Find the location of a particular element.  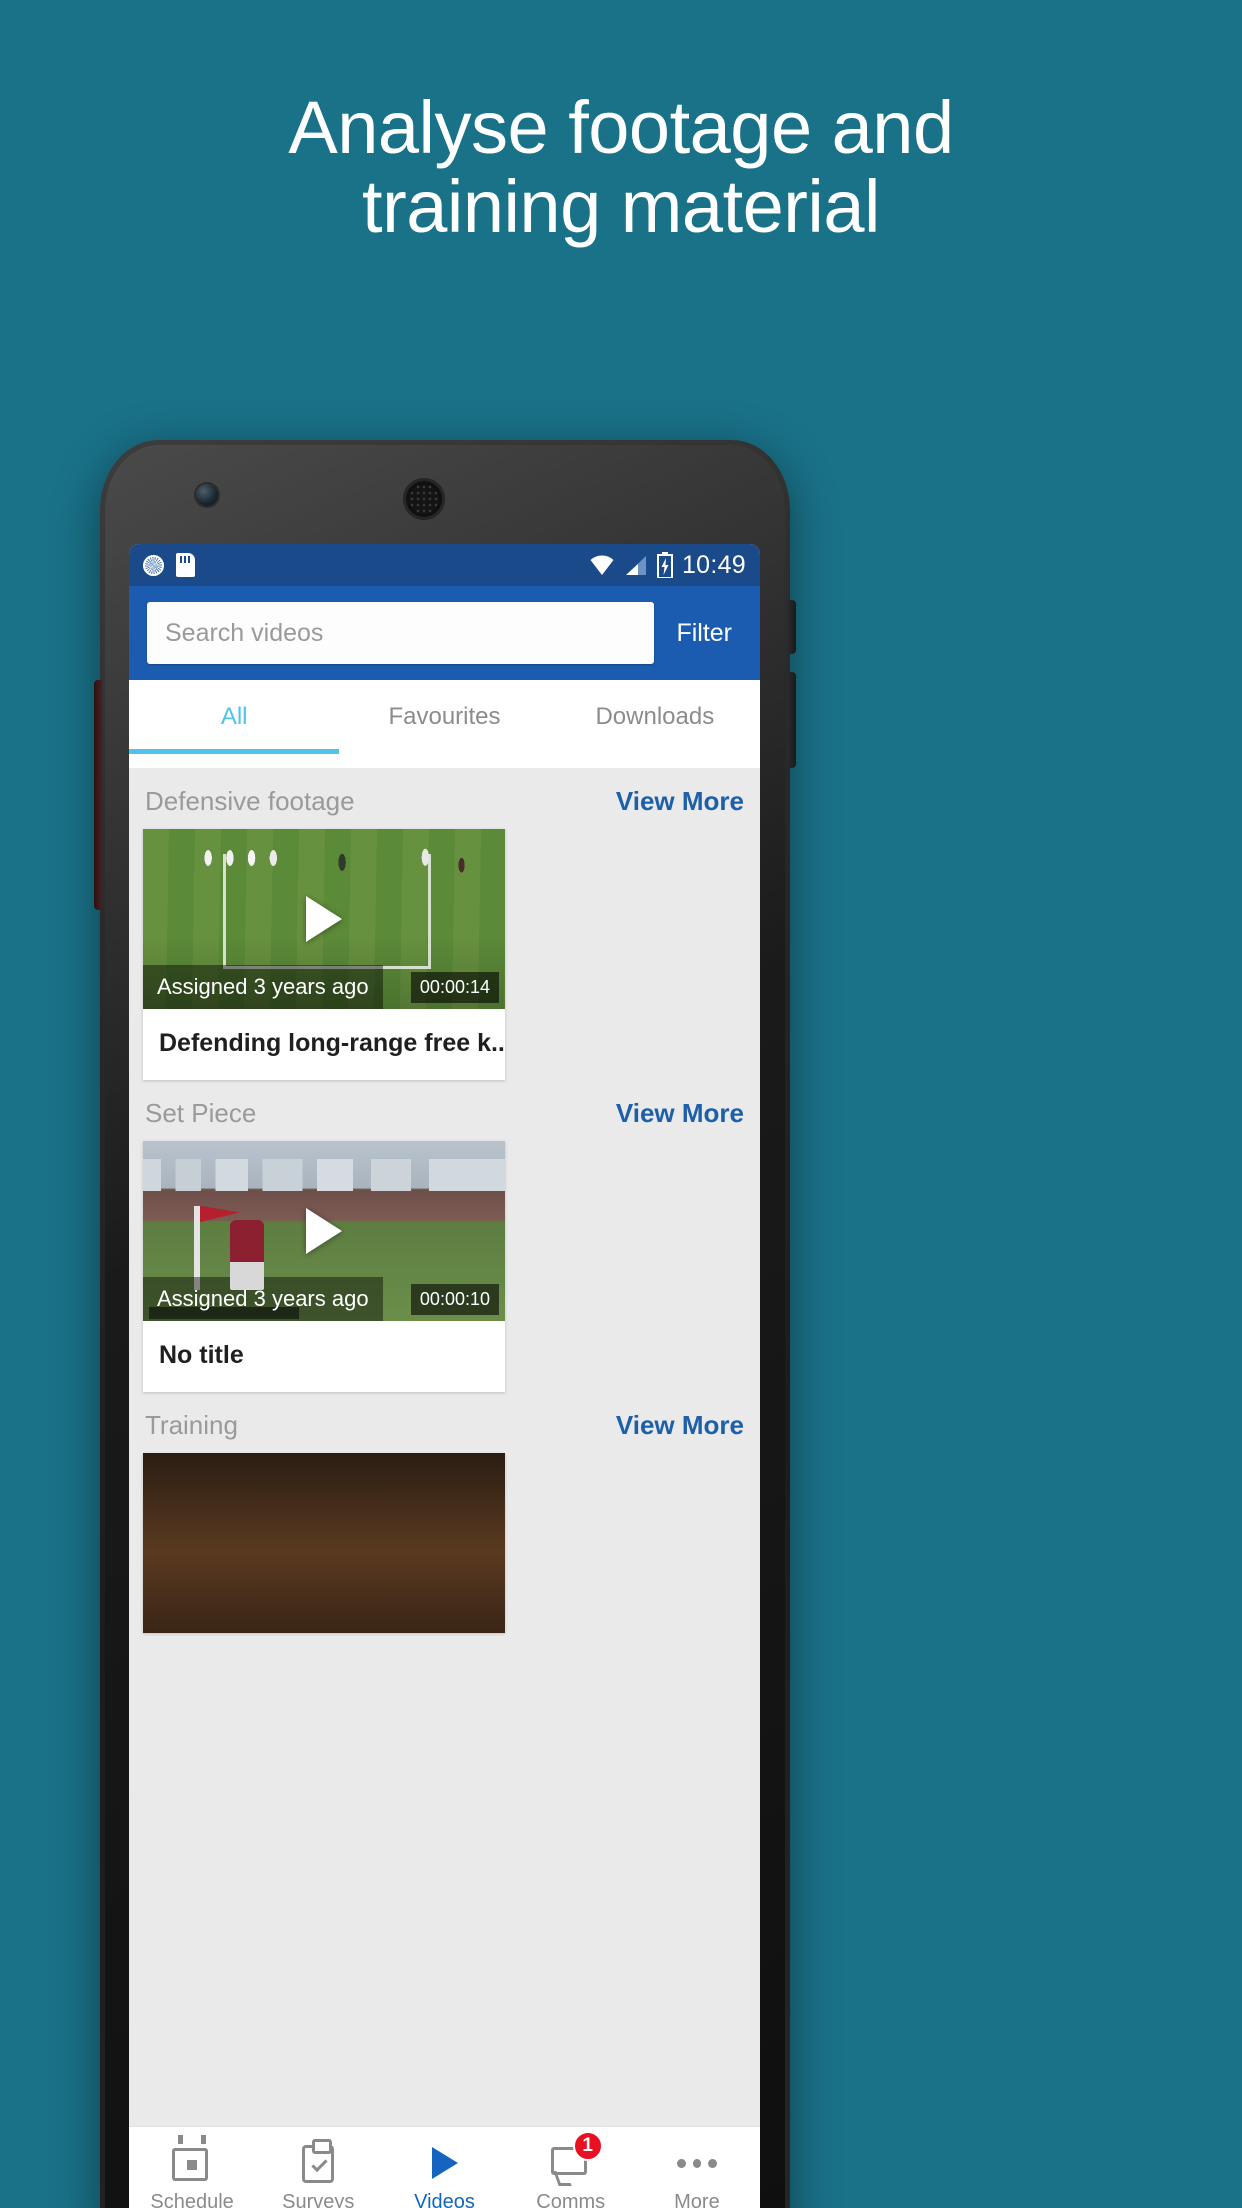

tab-all: All is located at coordinates (234, 717).